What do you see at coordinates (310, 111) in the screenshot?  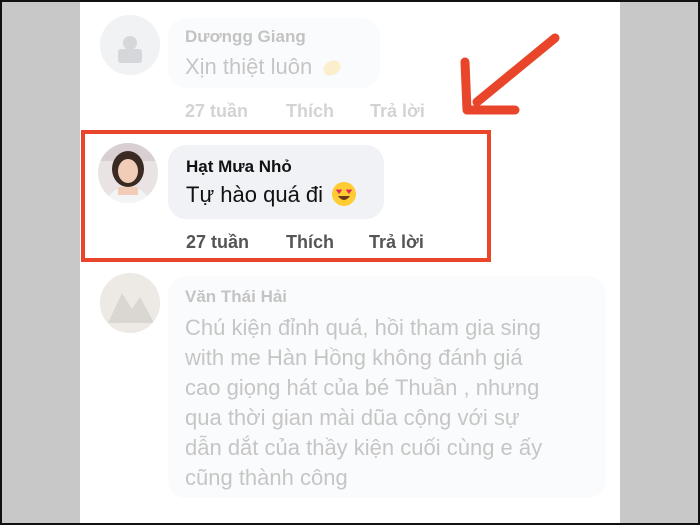 I see `like-button: Thích` at bounding box center [310, 111].